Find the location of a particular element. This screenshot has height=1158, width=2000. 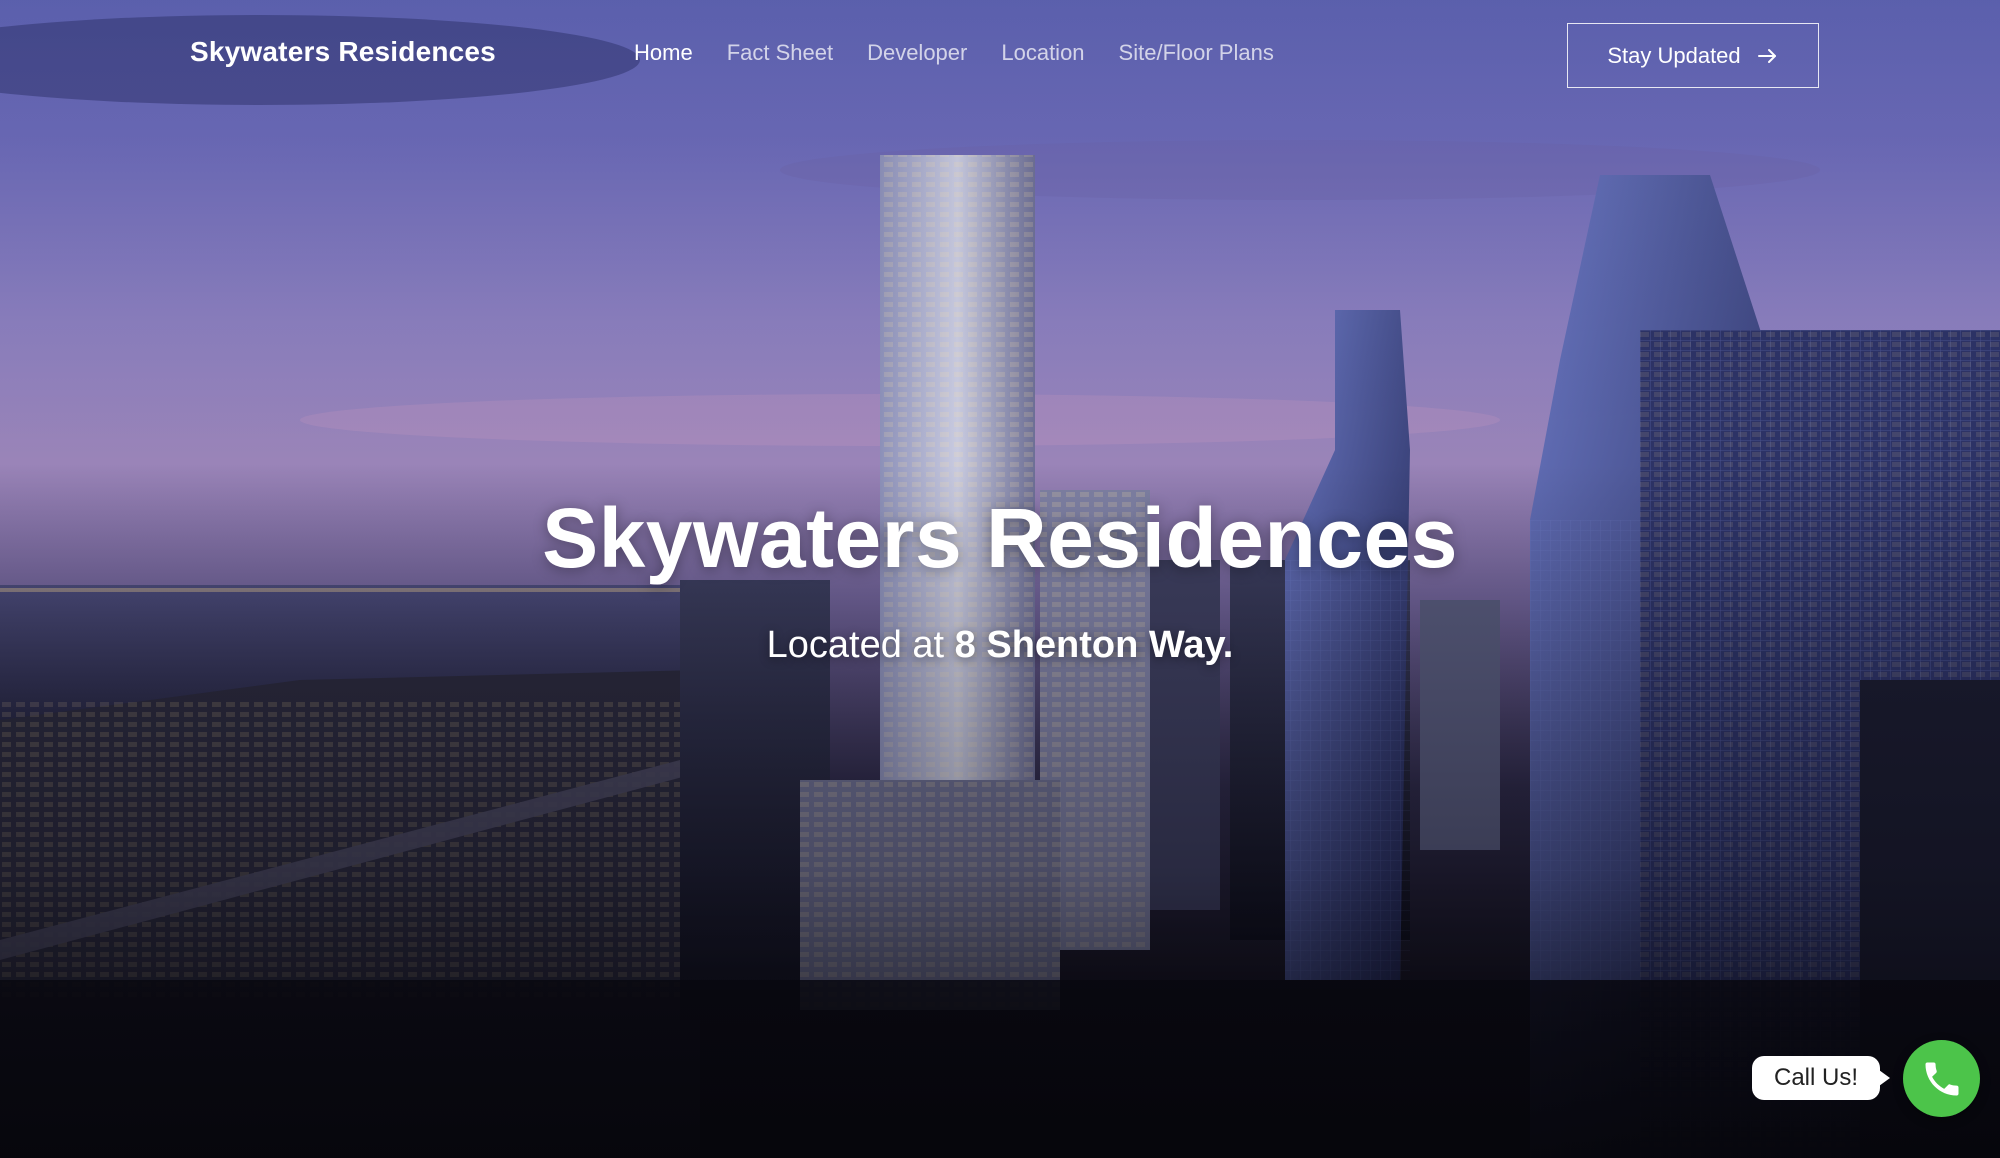

phone-icon is located at coordinates (1941, 1078).